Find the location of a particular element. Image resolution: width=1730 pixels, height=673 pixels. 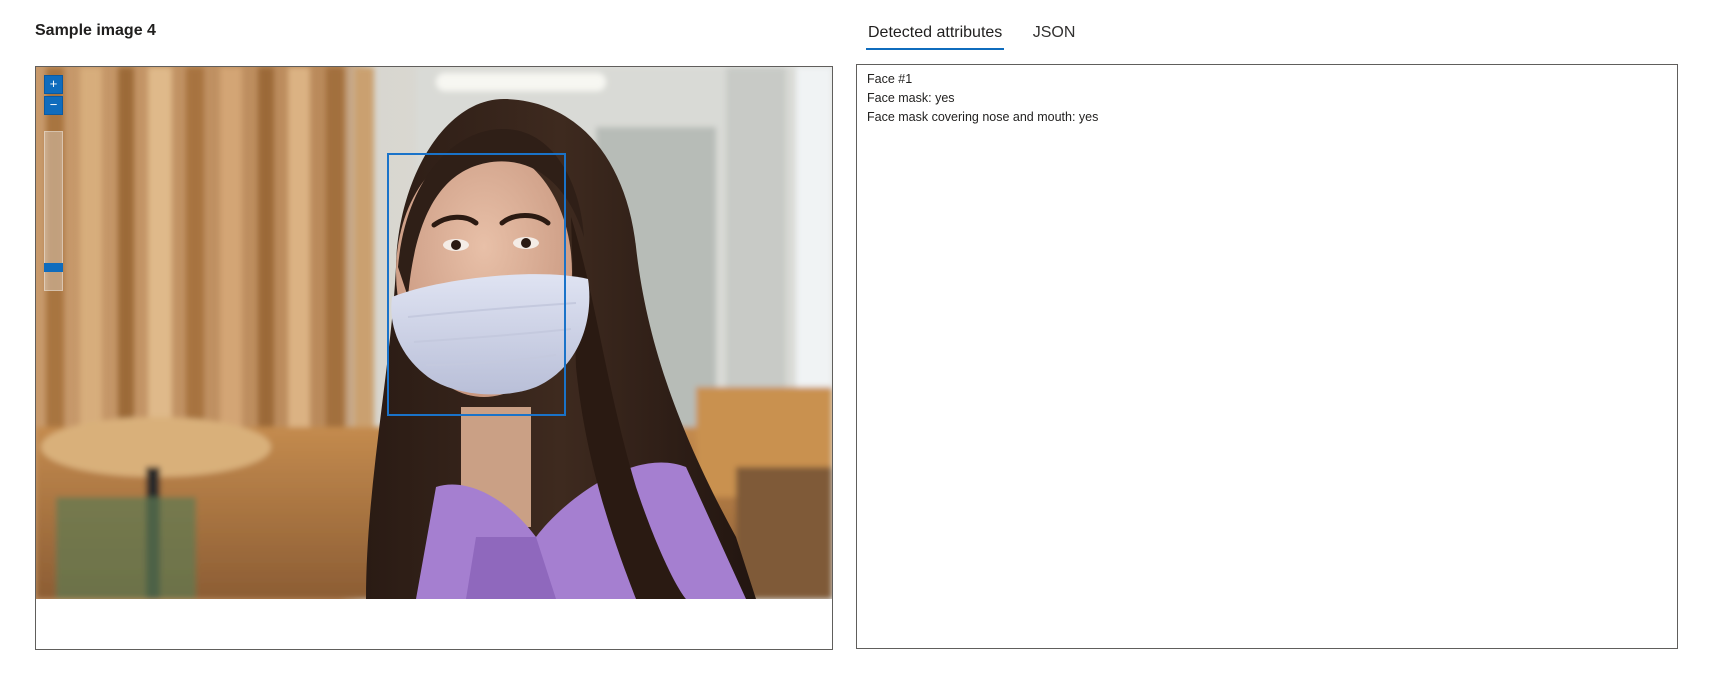

tab-detected-attributes: Detected attributes is located at coordinates (935, 34).